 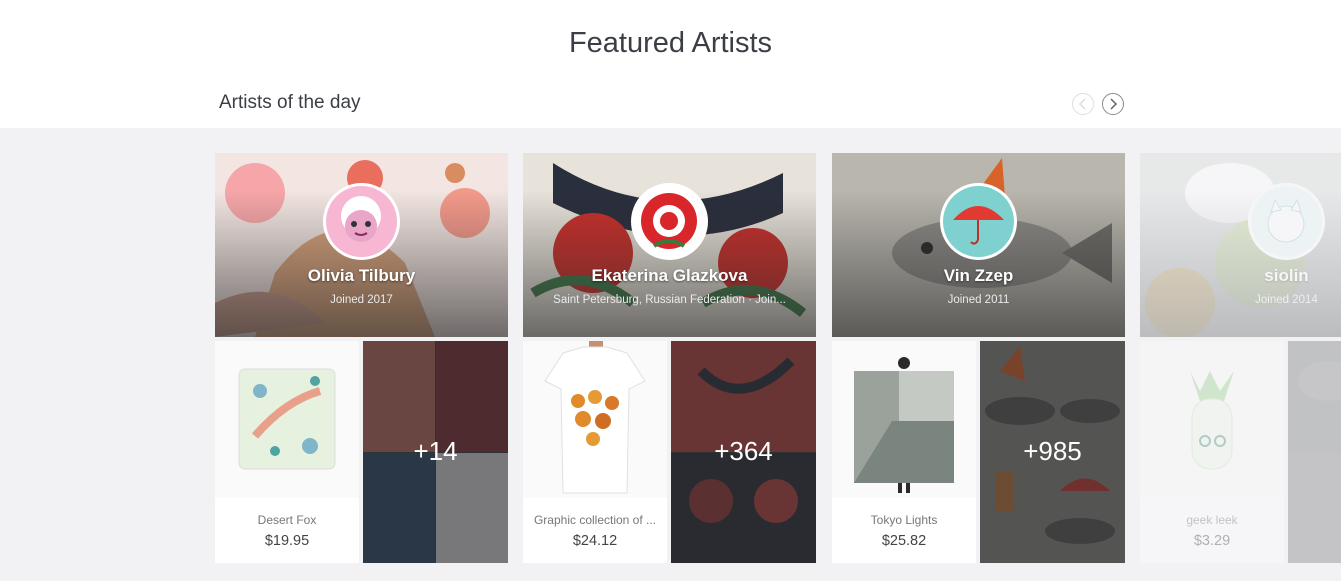 I want to click on artist-joined: Joined 2017, so click(x=361, y=300).